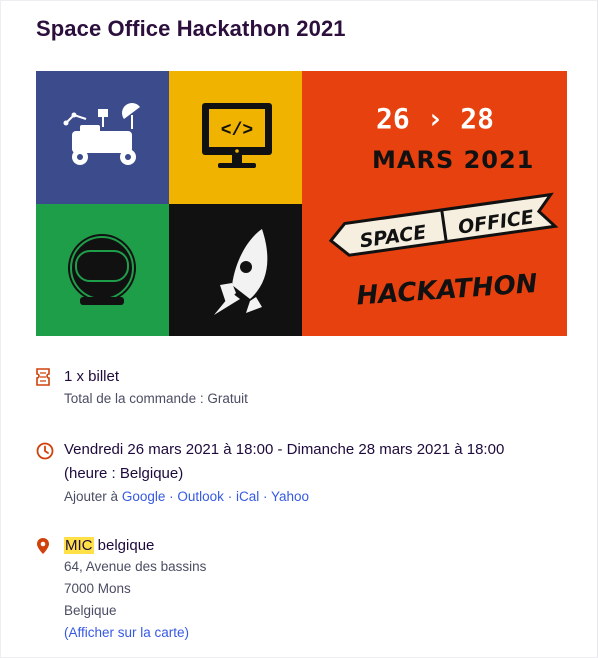  What do you see at coordinates (156, 398) in the screenshot?
I see `order-total: Total de la commande : Gratuit` at bounding box center [156, 398].